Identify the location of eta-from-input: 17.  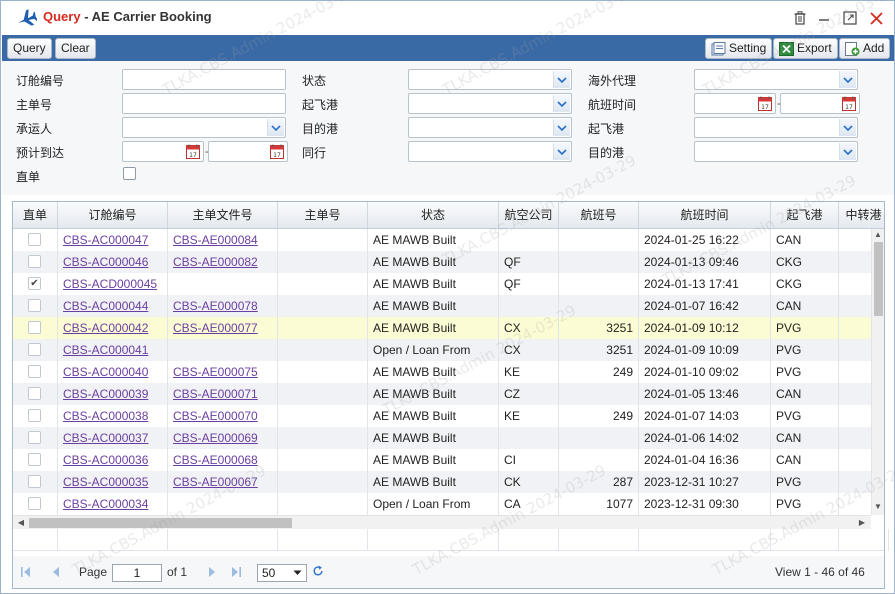
(163, 151).